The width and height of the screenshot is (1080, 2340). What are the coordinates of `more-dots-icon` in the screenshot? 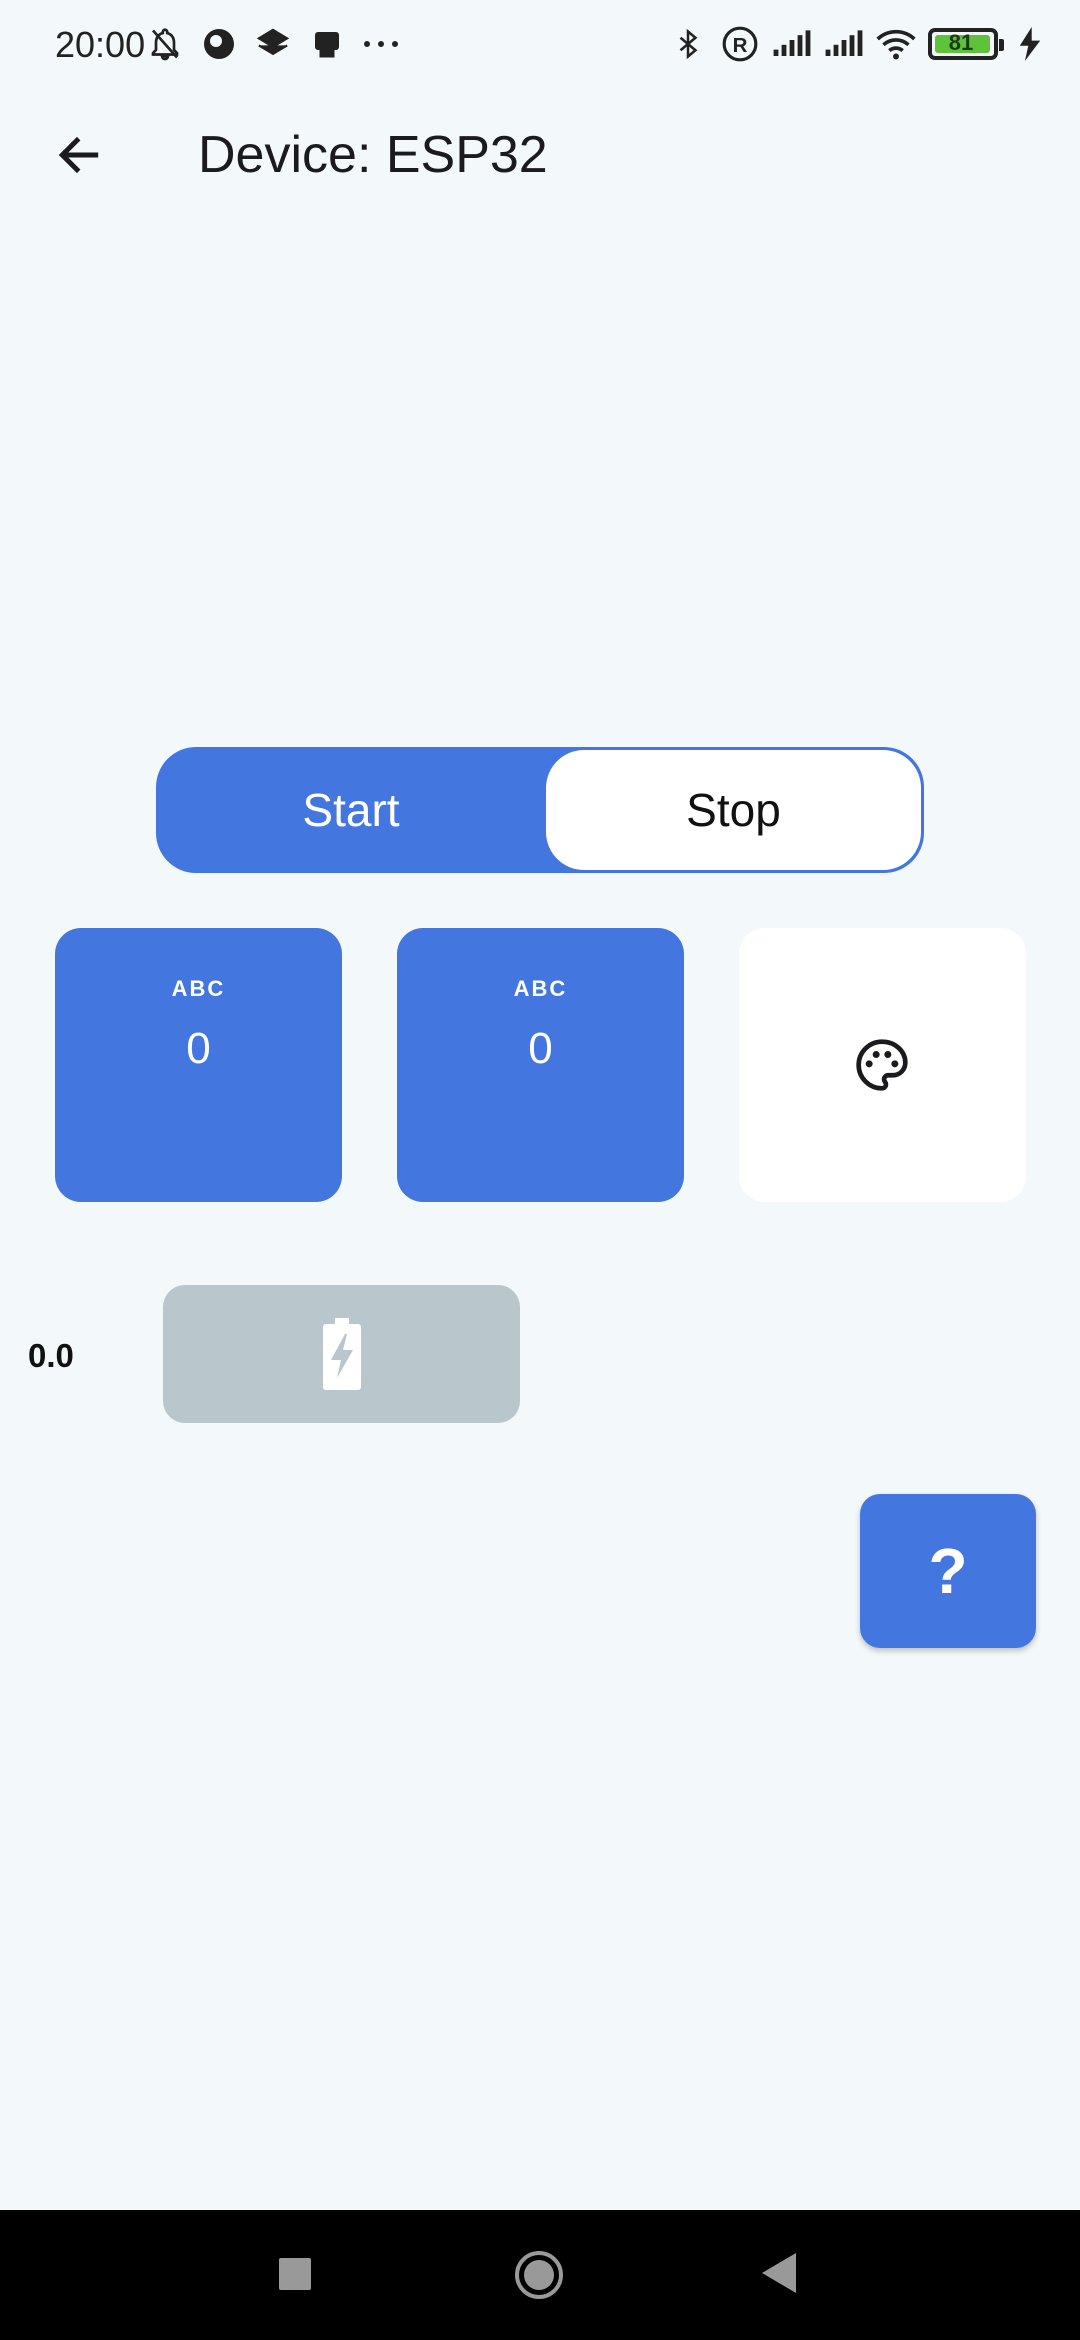 It's located at (381, 44).